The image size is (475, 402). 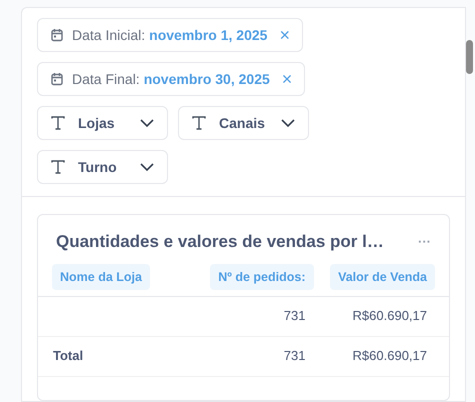 What do you see at coordinates (262, 277) in the screenshot?
I see `column-header: Nº de pedidos:` at bounding box center [262, 277].